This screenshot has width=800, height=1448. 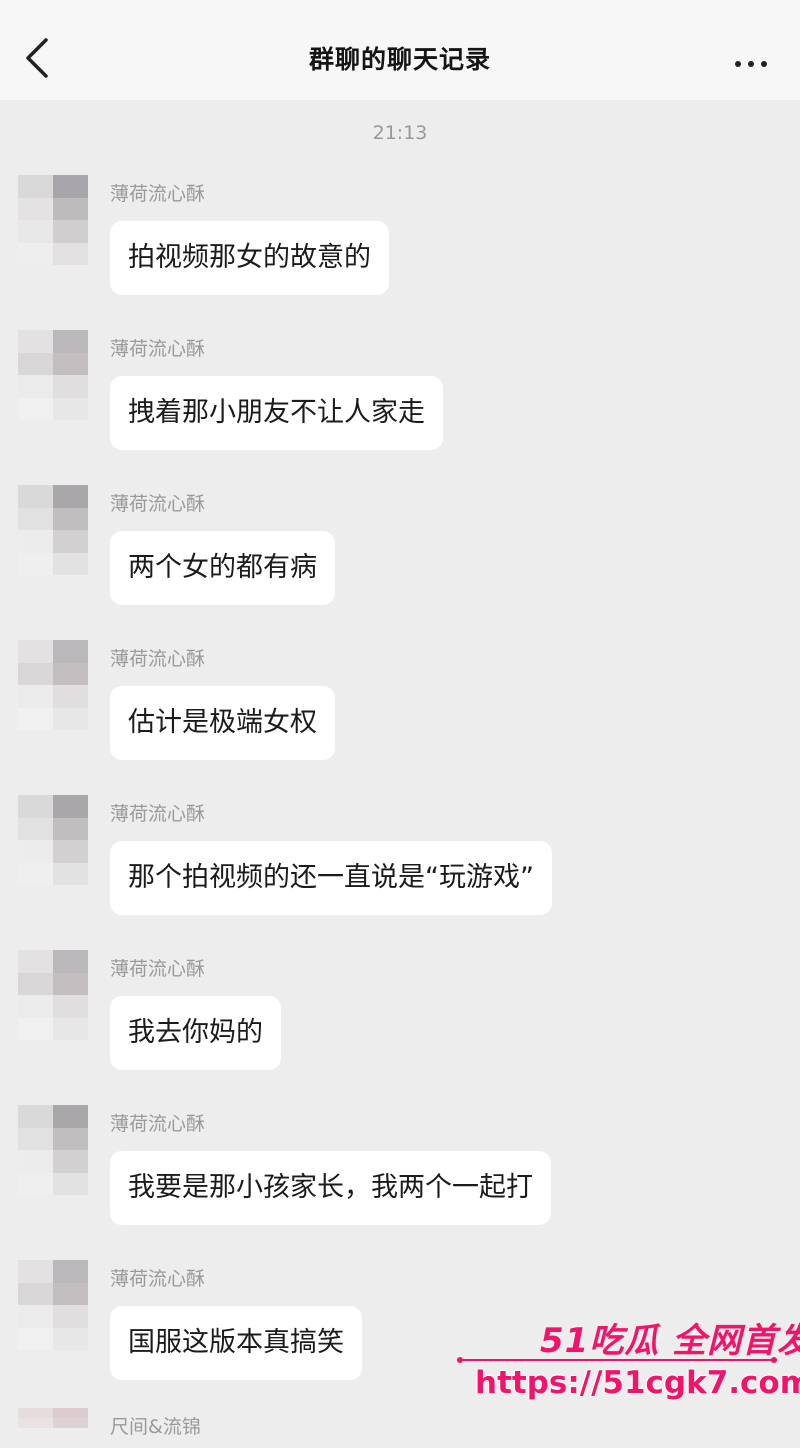 What do you see at coordinates (400, 540) in the screenshot?
I see `message-row: 薄荷流心酥 两个女的都有病` at bounding box center [400, 540].